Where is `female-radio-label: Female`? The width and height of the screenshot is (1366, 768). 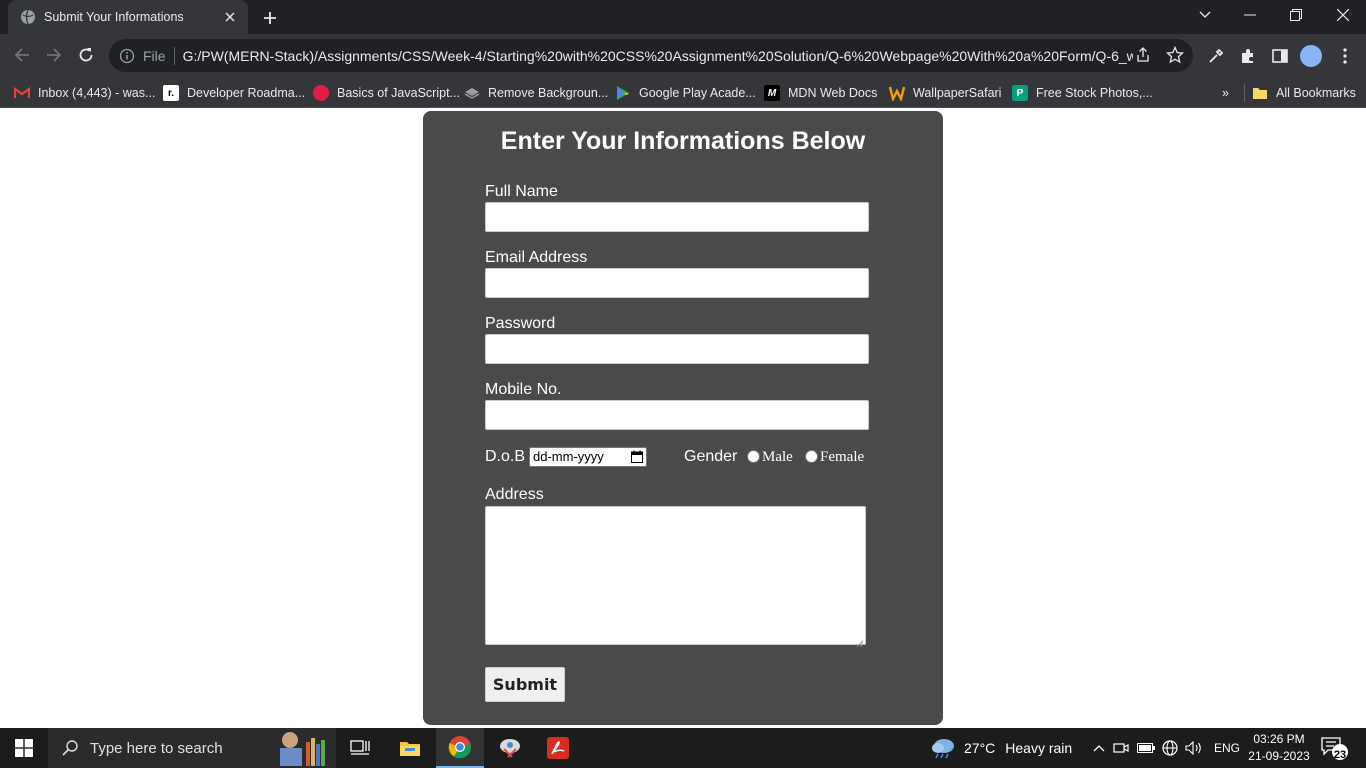 female-radio-label: Female is located at coordinates (842, 457).